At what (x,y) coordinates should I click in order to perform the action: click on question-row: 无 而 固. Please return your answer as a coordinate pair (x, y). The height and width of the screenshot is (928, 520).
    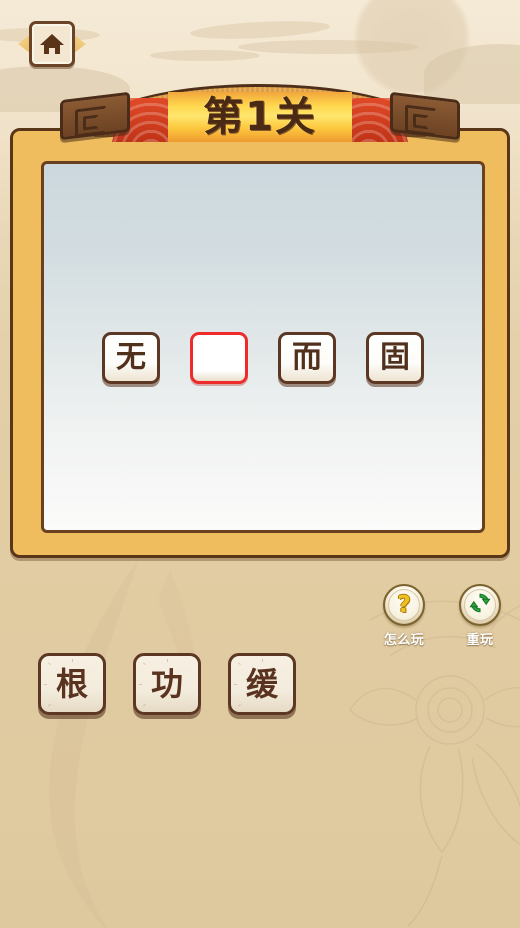
    Looking at the image, I should click on (263, 358).